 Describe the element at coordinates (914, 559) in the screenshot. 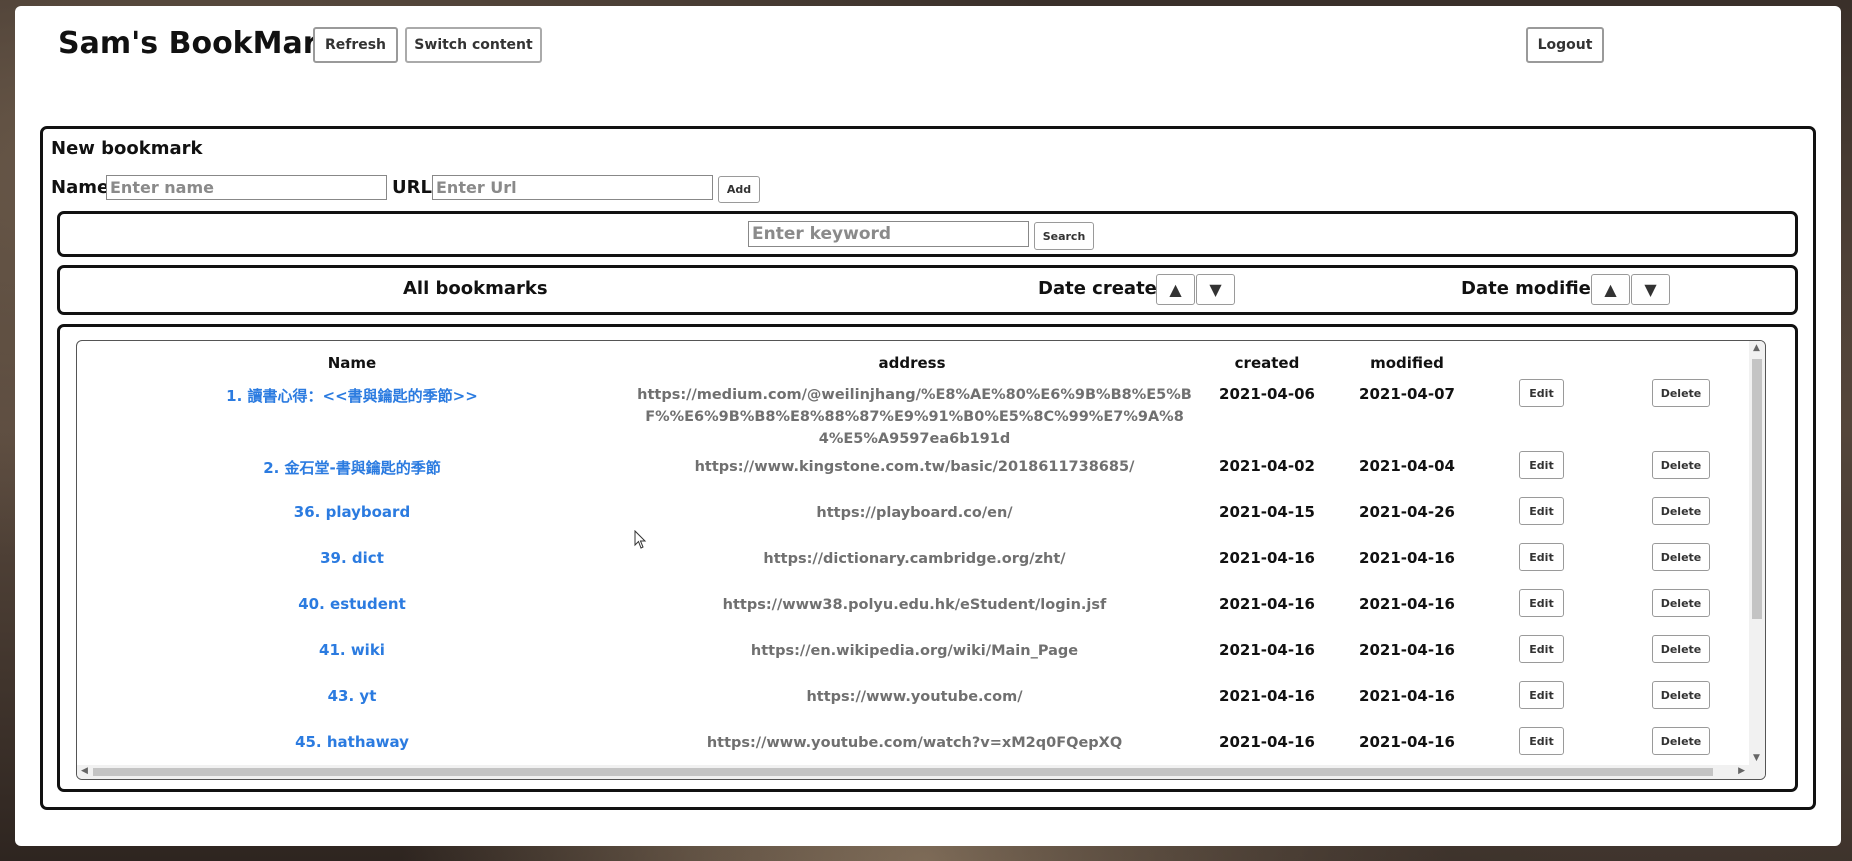

I see `bookmark-address: https://dictionary.cambridge.org/zht/` at that location.